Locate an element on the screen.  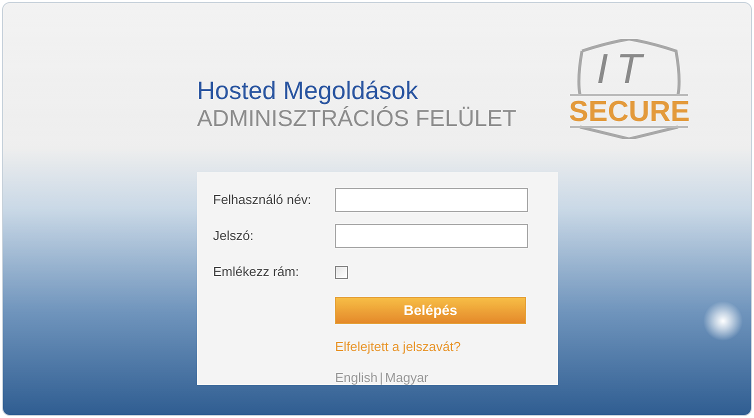
app-title: Hosted Megoldások is located at coordinates (308, 91).